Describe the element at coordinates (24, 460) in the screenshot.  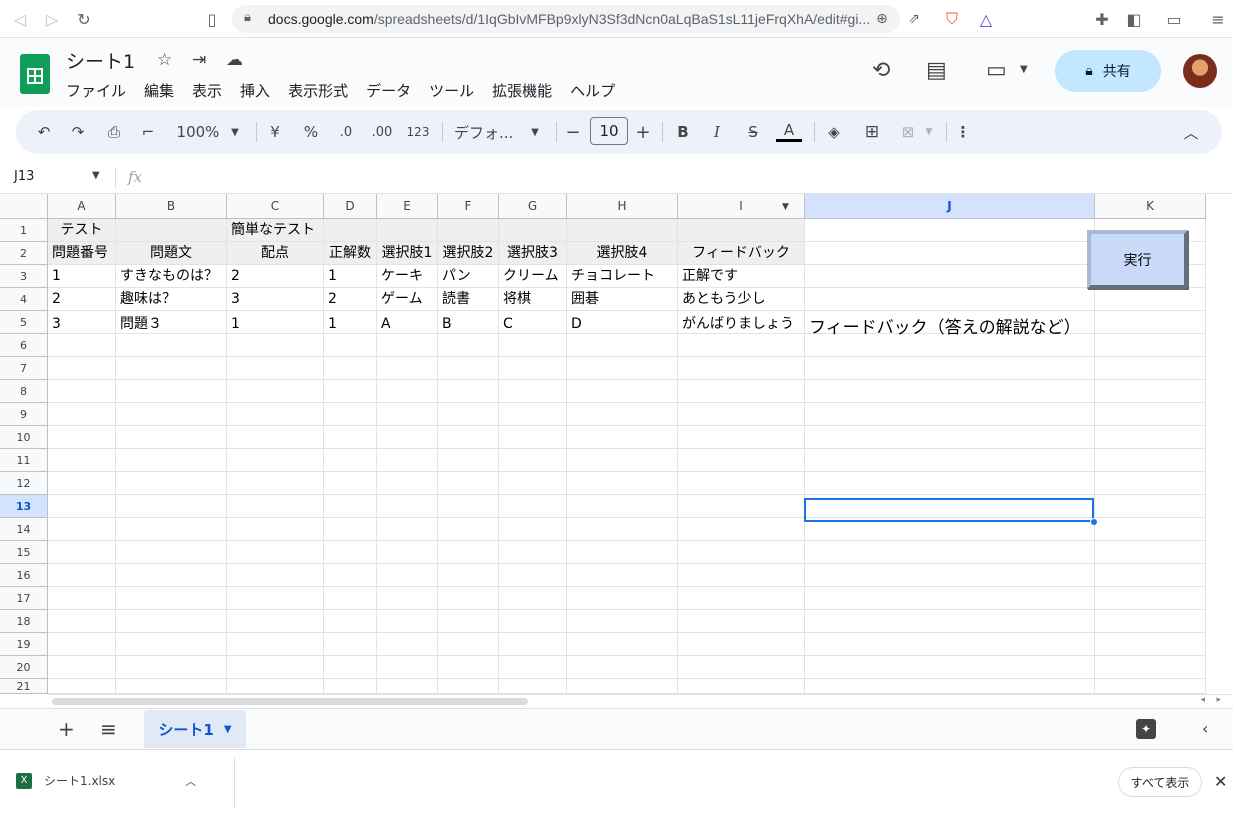
I see `row-header-11: 11` at that location.